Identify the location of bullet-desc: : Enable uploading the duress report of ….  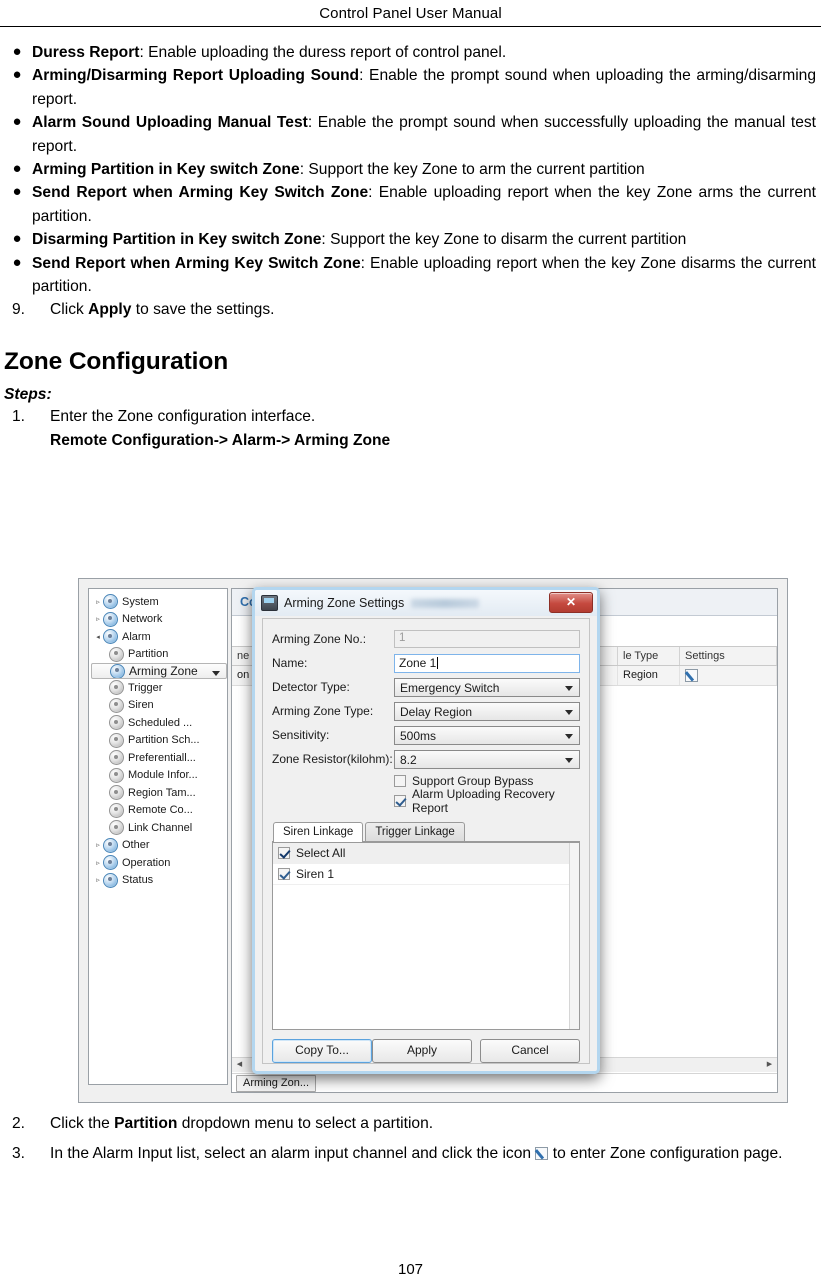
(323, 52).